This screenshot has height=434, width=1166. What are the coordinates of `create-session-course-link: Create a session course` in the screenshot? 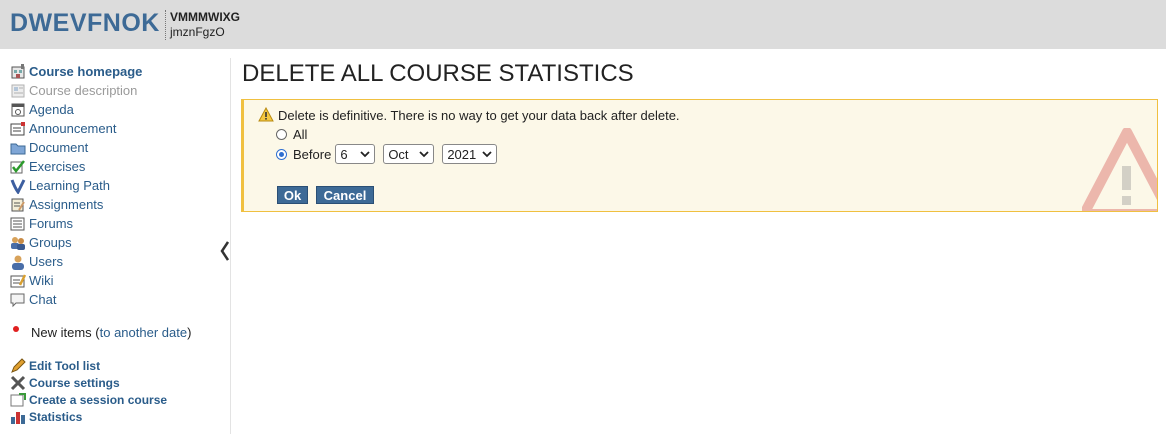 It's located at (88, 399).